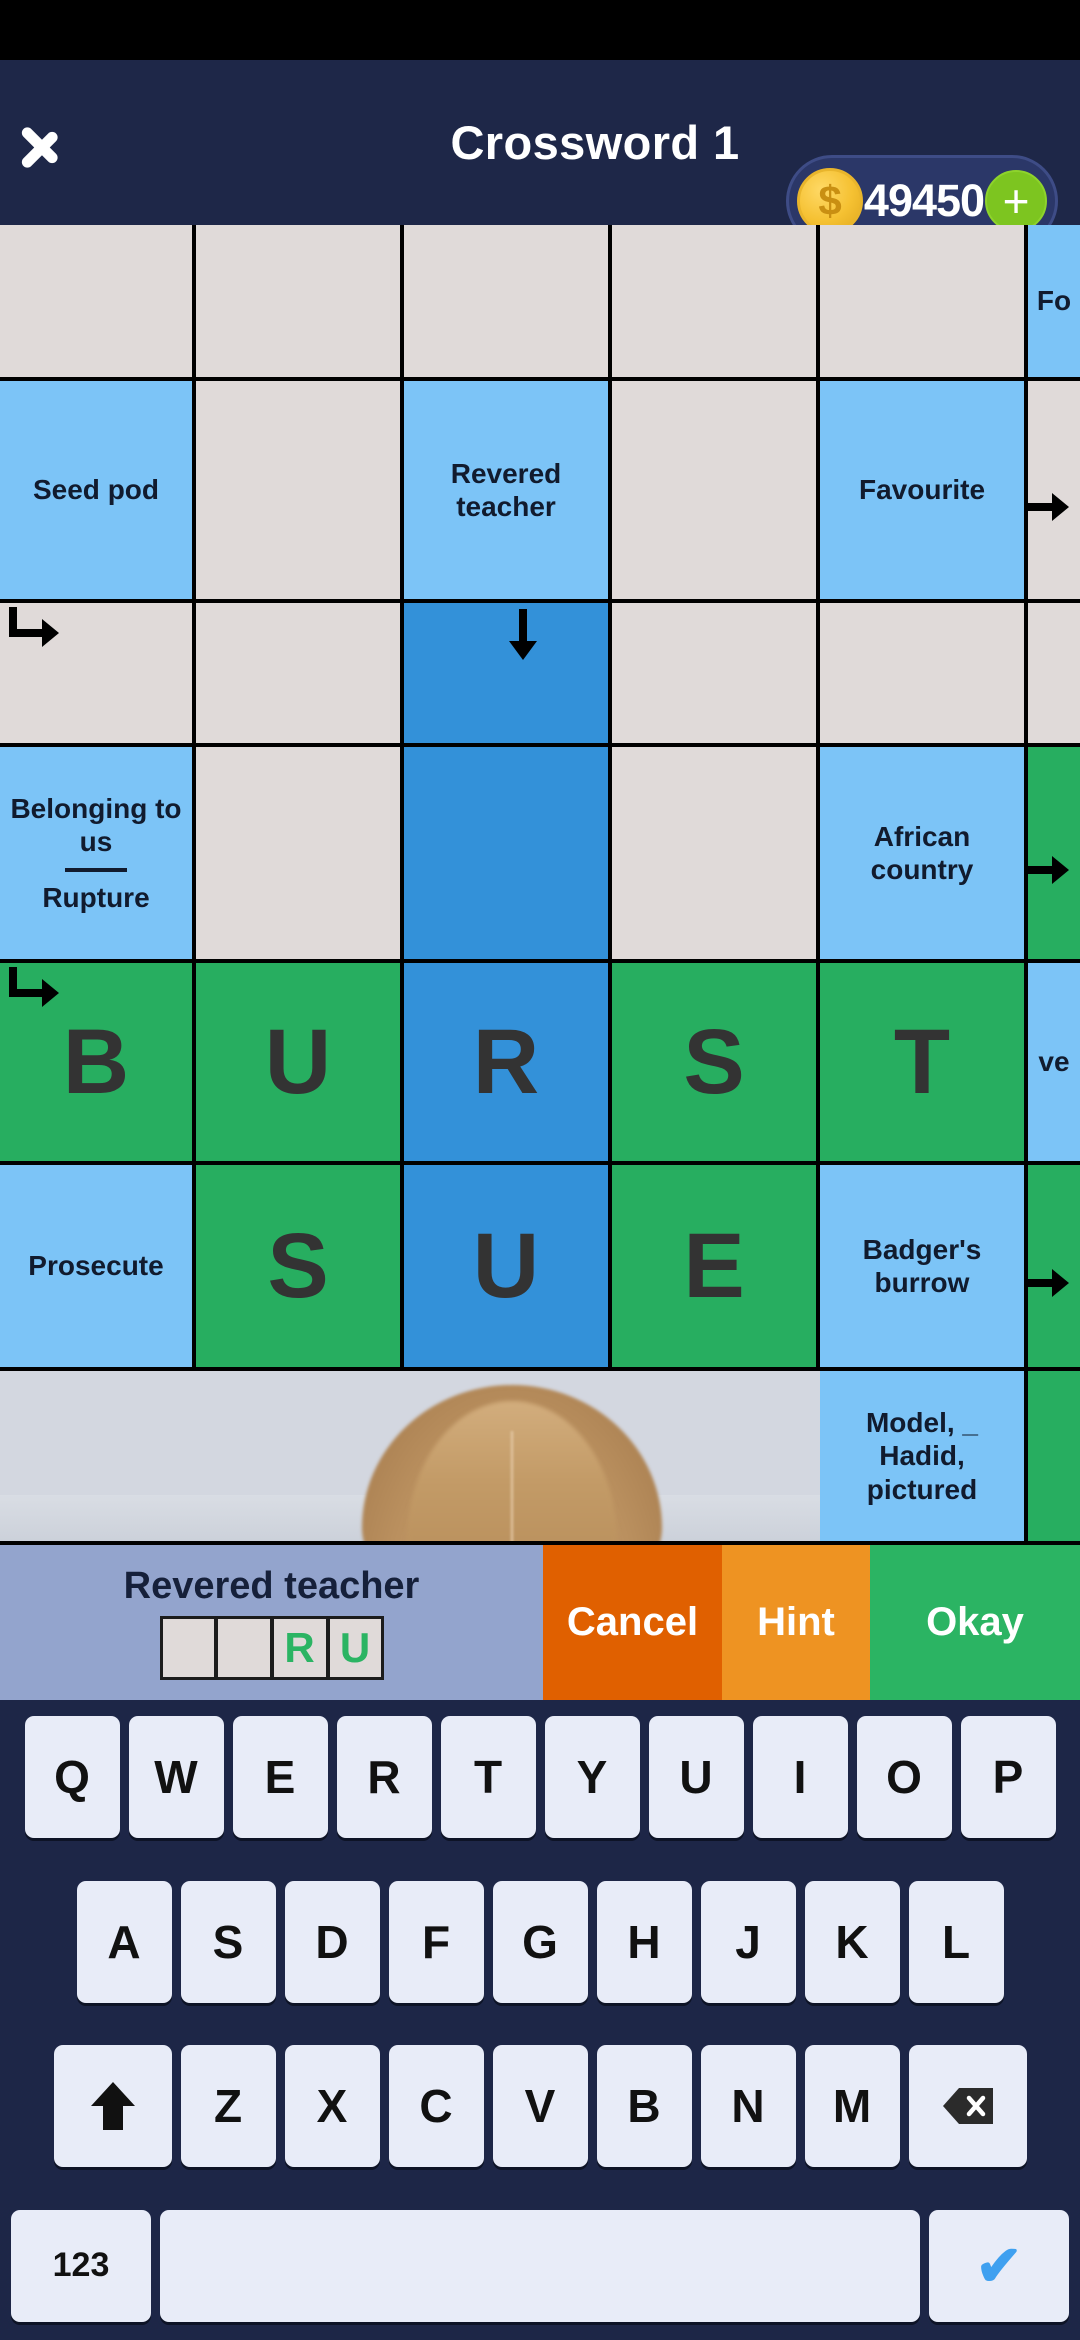 This screenshot has height=2340, width=1080. What do you see at coordinates (592, 1777) in the screenshot?
I see `key-y: Y` at bounding box center [592, 1777].